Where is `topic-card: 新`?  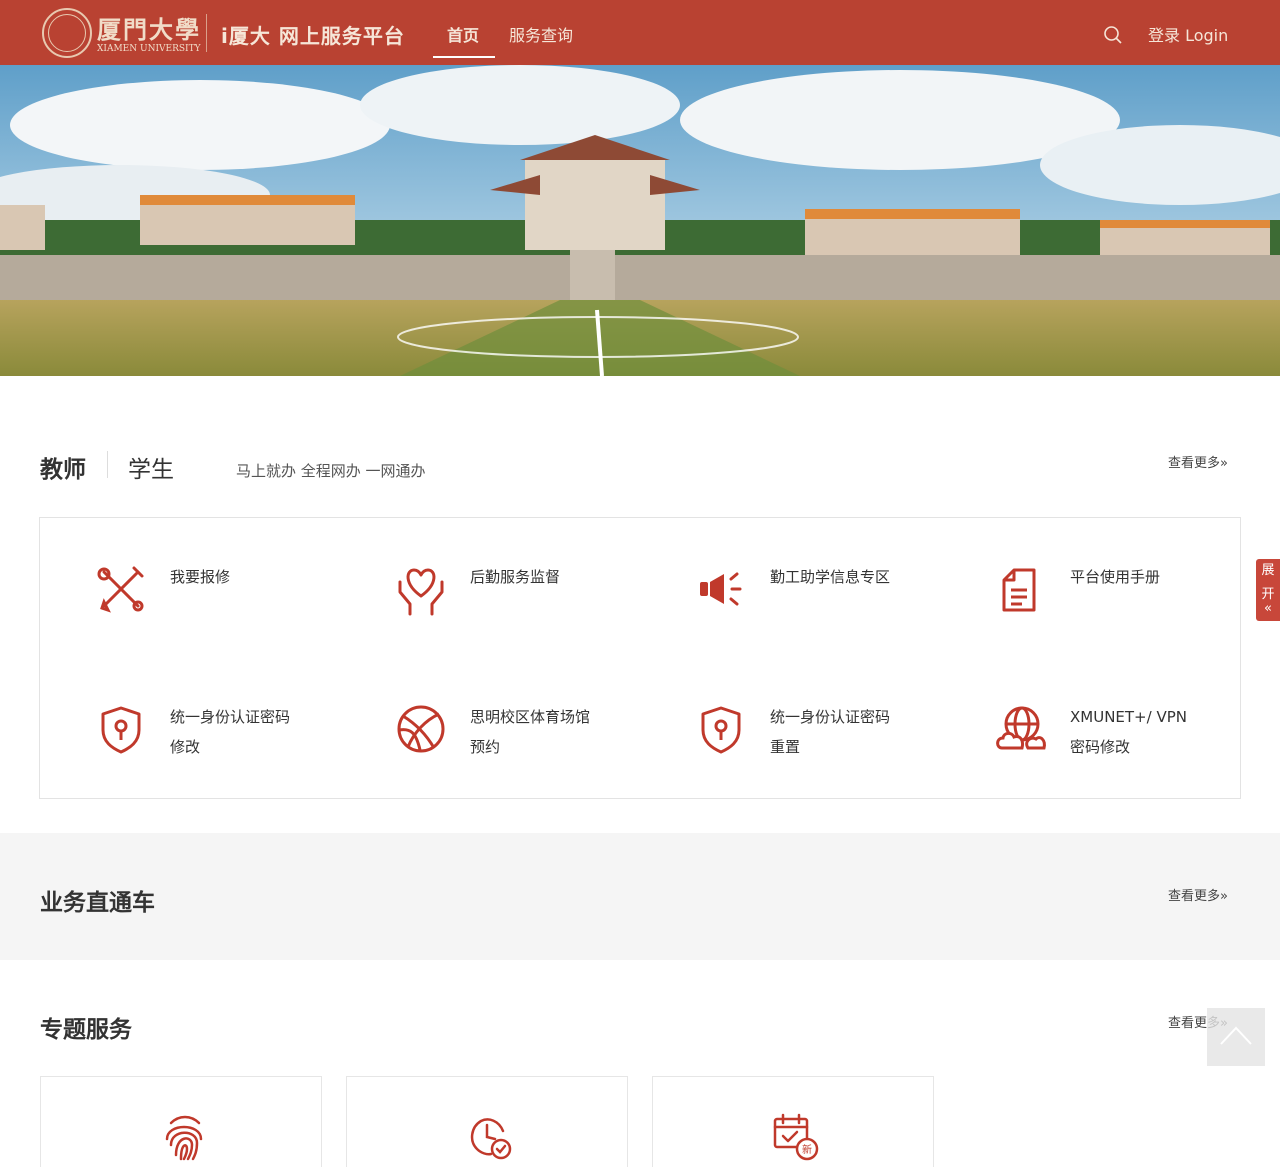 topic-card: 新 is located at coordinates (793, 1121).